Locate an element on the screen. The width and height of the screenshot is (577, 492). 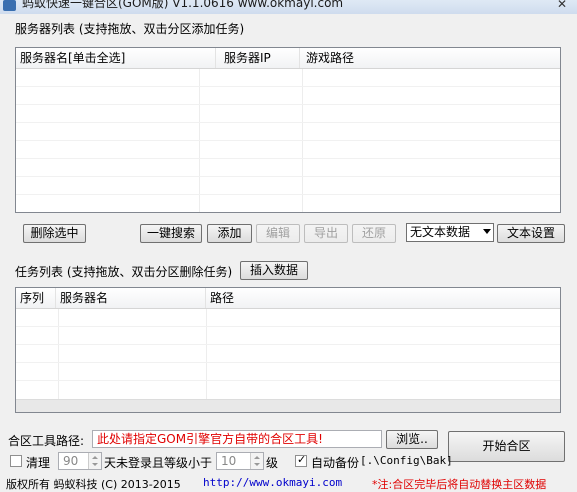
text-data-select-value: 无文本数据 is located at coordinates (440, 232).